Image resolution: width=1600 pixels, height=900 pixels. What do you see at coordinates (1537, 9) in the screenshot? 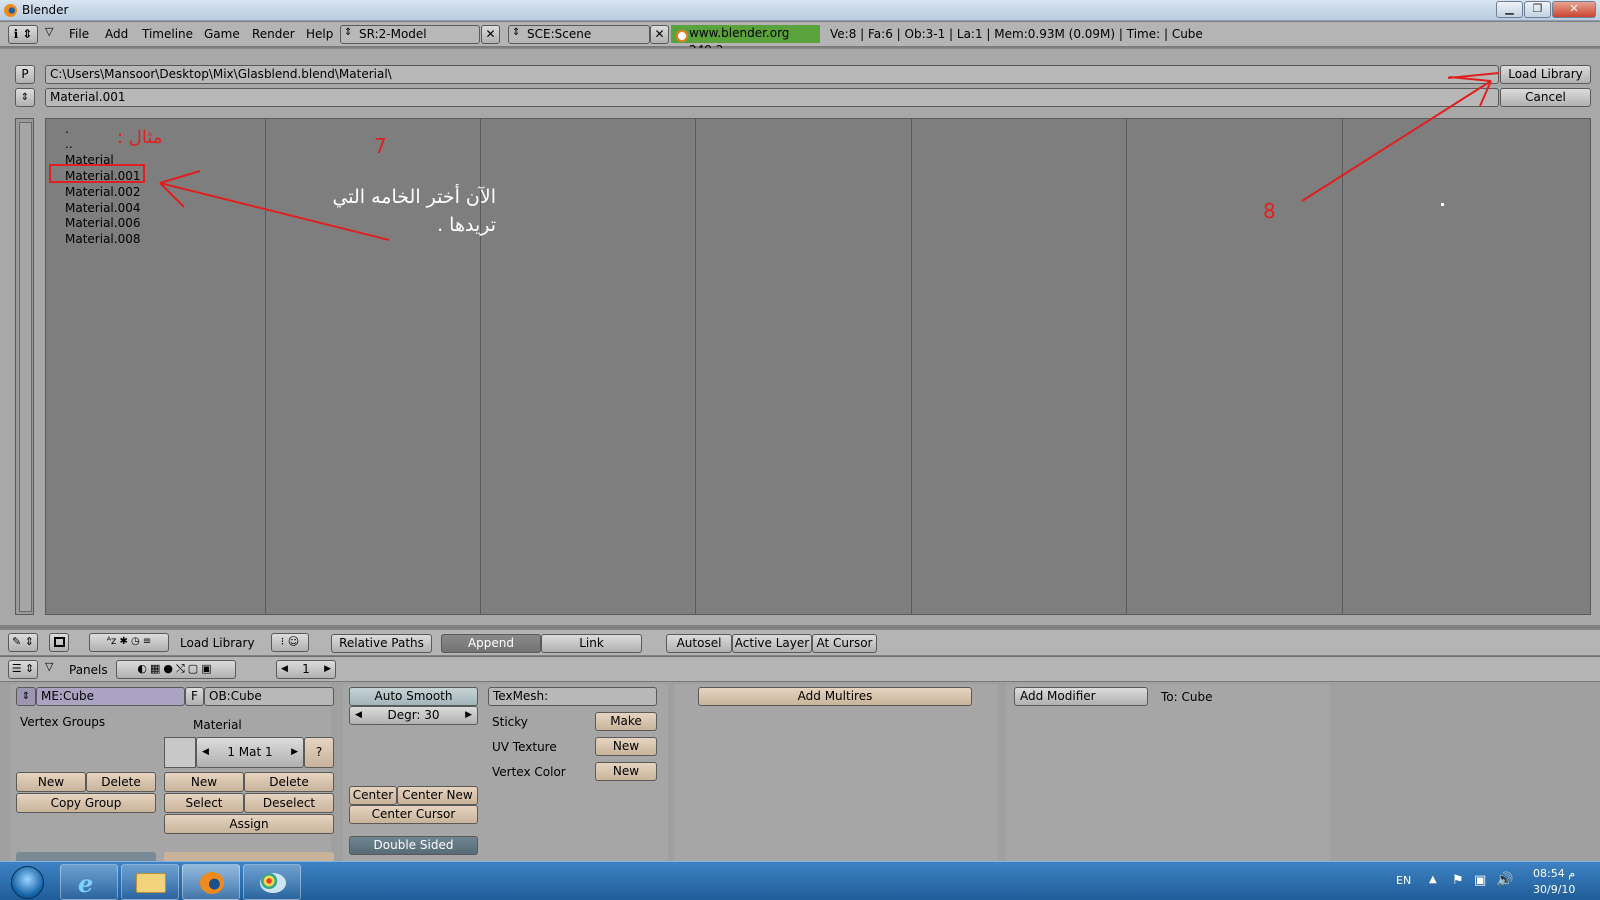
I see `maximize-button: ❐` at bounding box center [1537, 9].